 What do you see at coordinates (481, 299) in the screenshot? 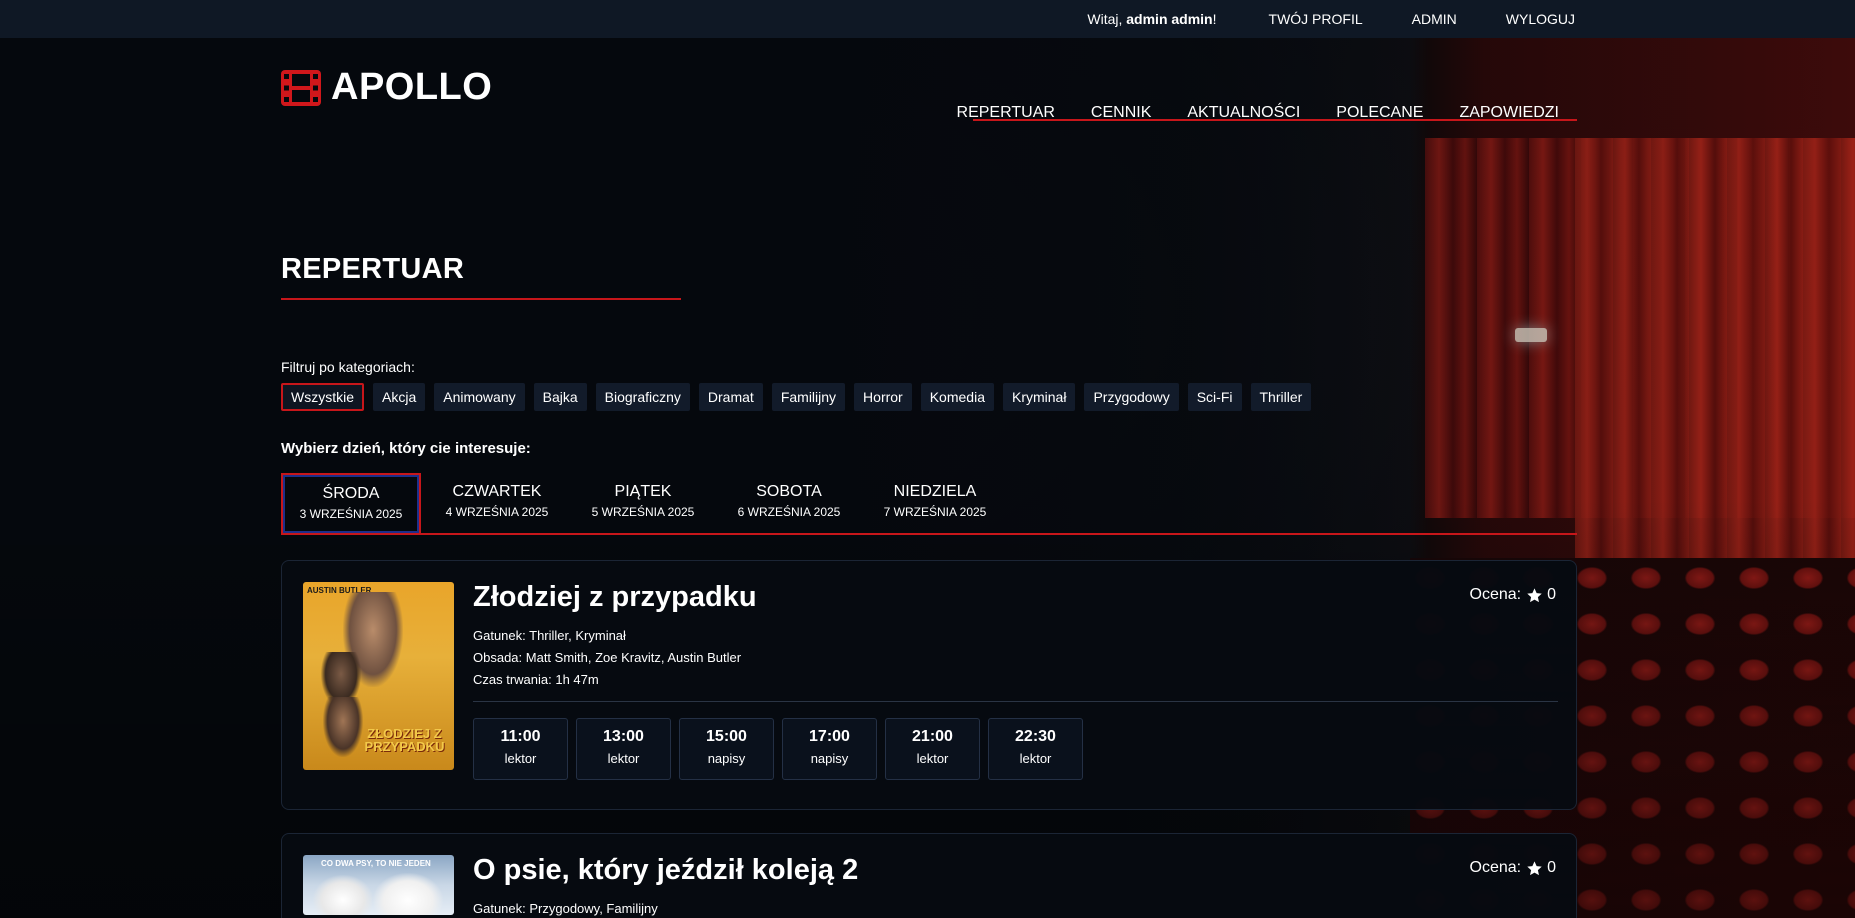
I see `title-underline` at bounding box center [481, 299].